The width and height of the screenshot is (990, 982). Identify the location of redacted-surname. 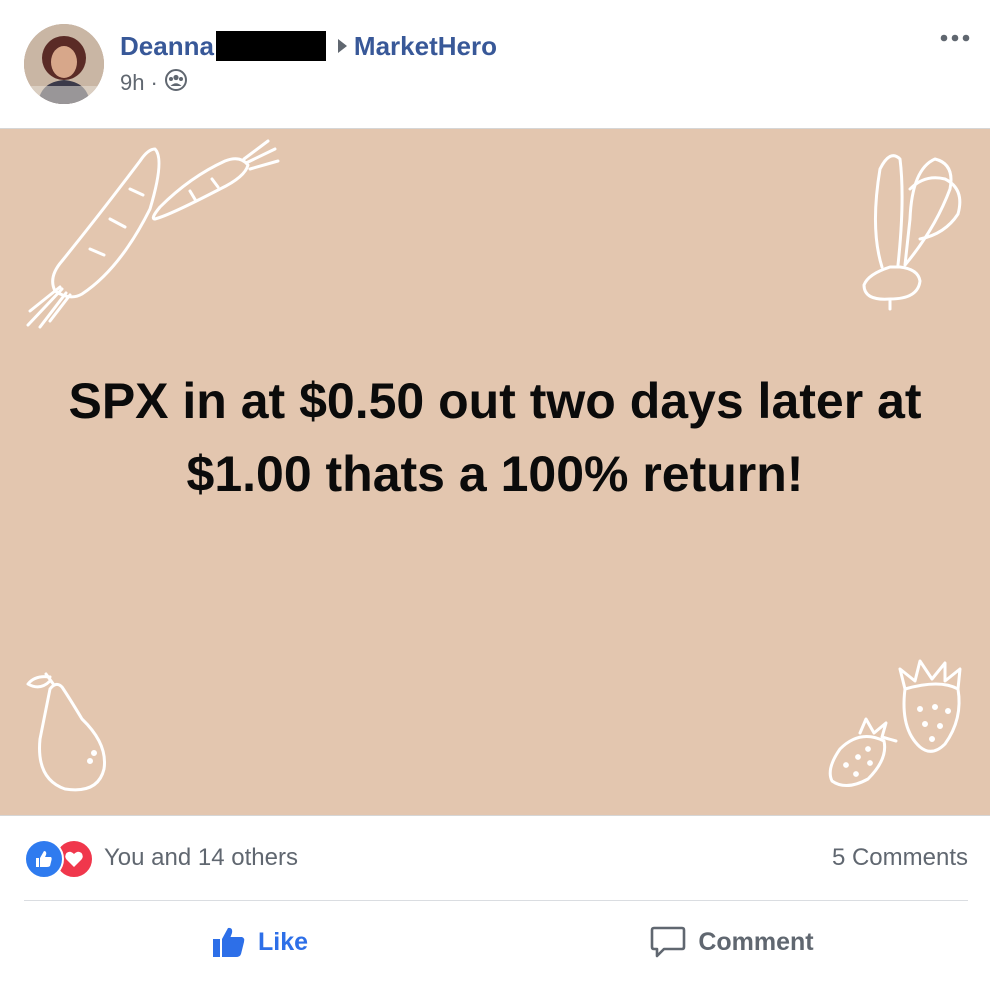
(270, 46).